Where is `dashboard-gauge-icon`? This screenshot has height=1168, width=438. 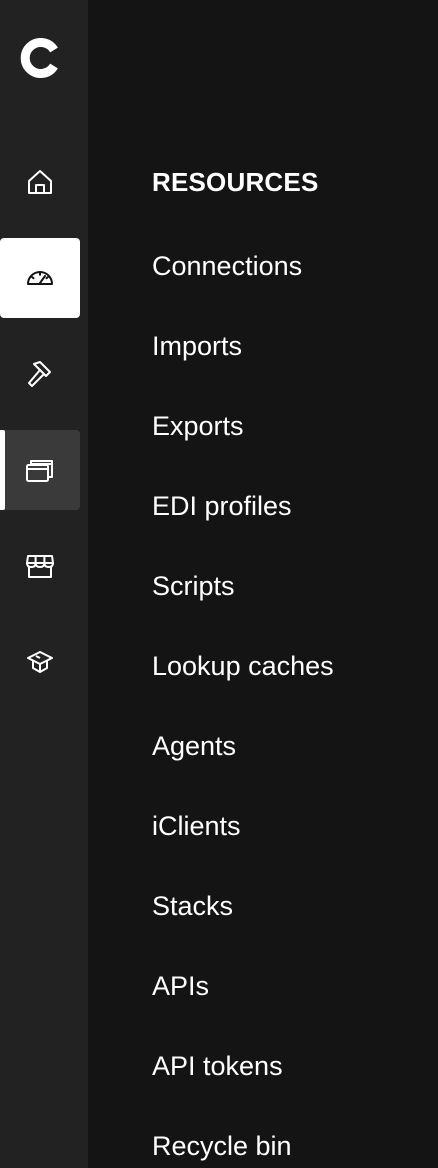 dashboard-gauge-icon is located at coordinates (40, 278).